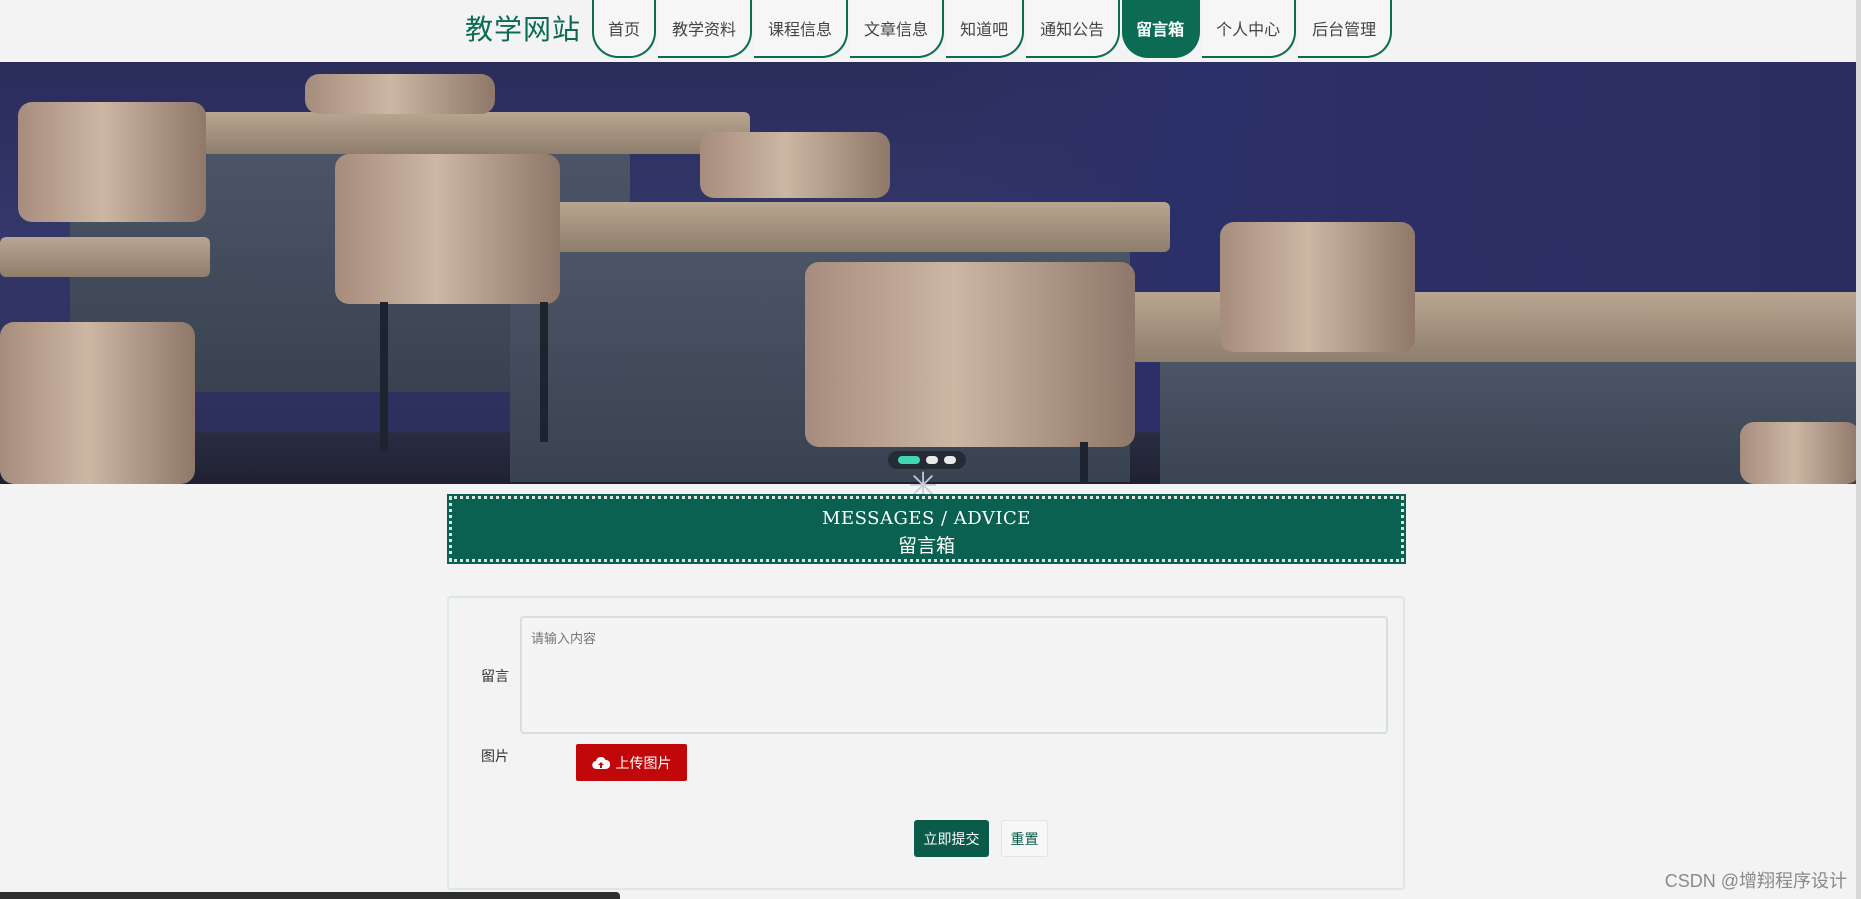  Describe the element at coordinates (1024, 838) in the screenshot. I see `reset-button: 重置` at that location.